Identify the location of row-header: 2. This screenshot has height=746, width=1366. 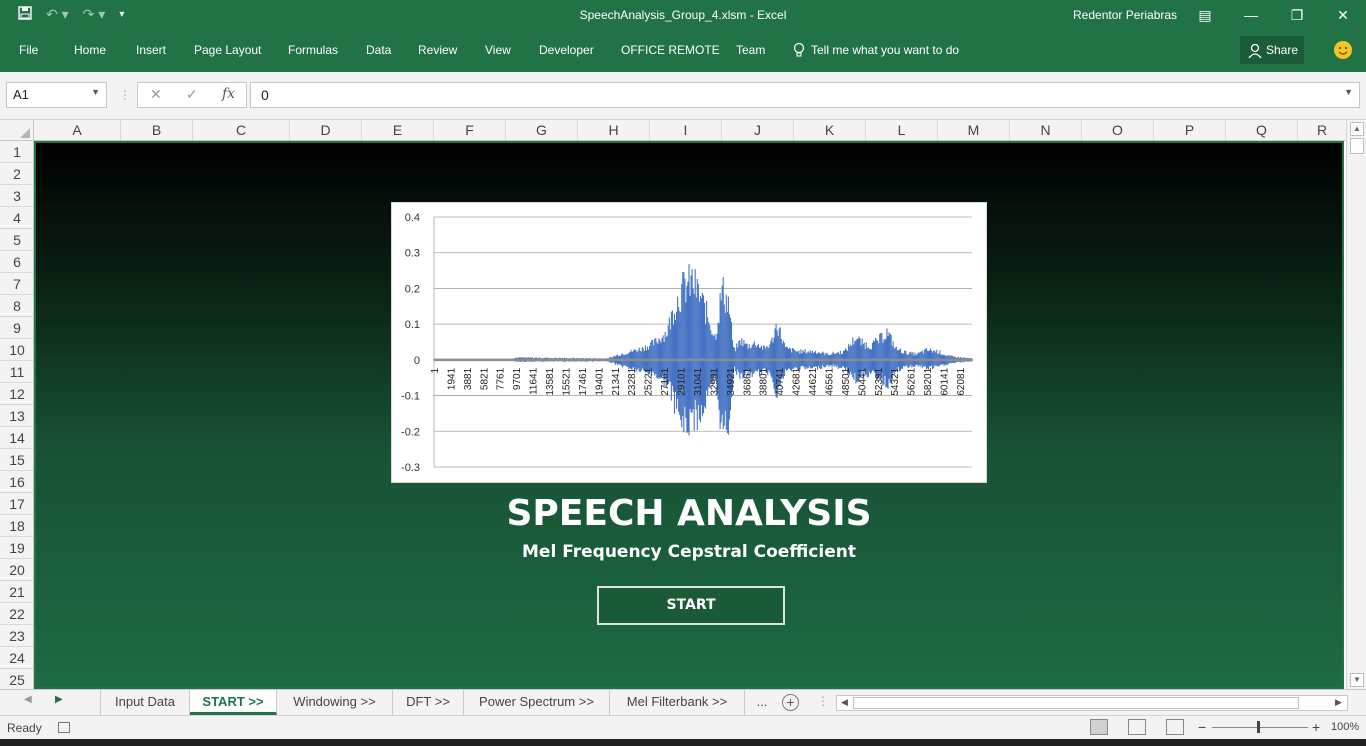
(16, 174).